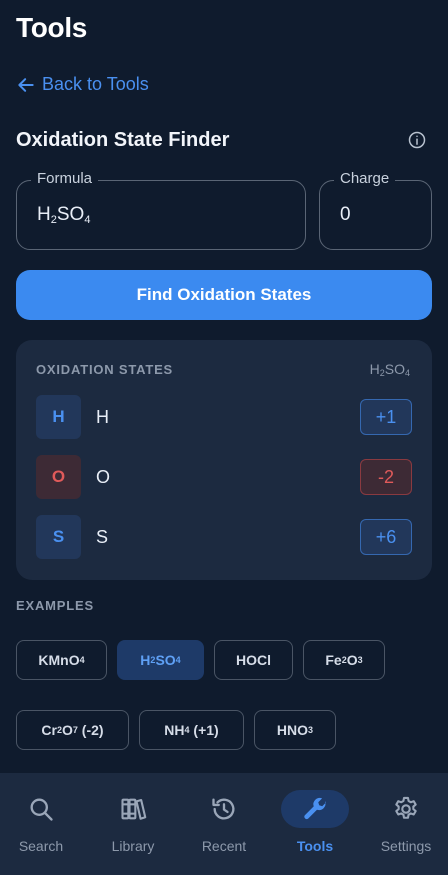 The width and height of the screenshot is (448, 875). What do you see at coordinates (224, 295) in the screenshot?
I see `find-oxidation-states-button: Find Oxidation States` at bounding box center [224, 295].